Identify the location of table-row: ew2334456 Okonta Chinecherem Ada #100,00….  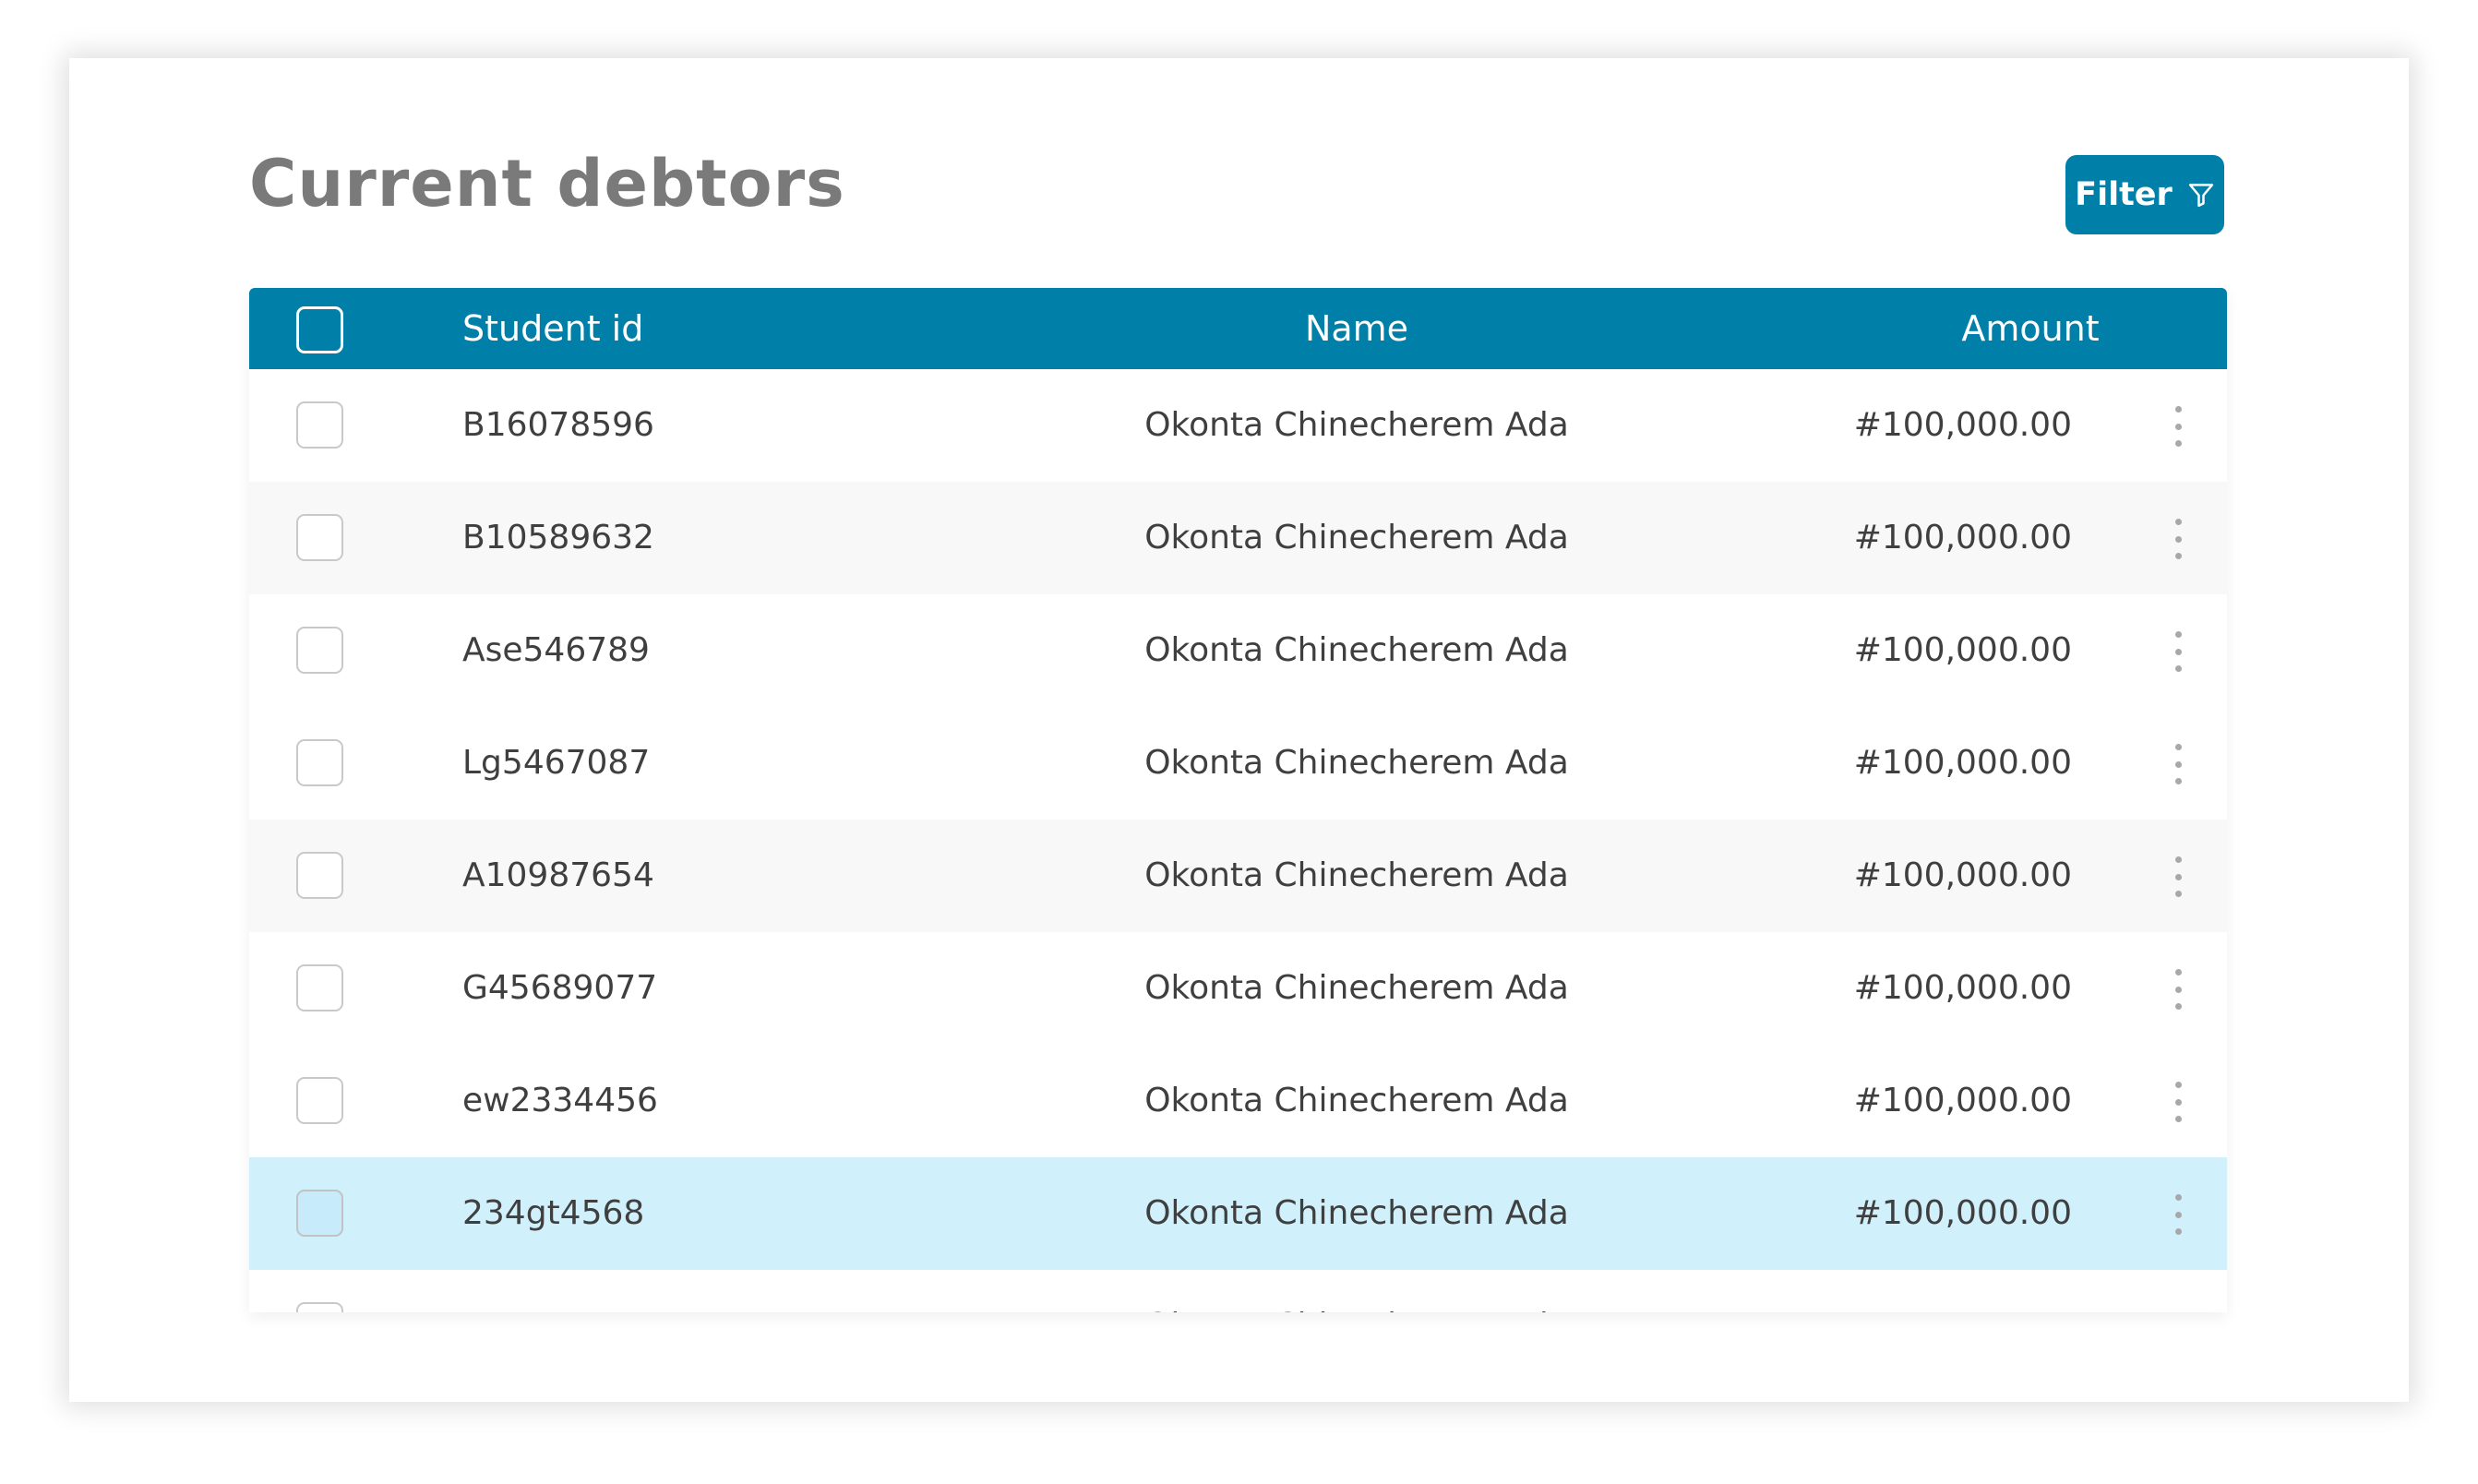
(1238, 1101).